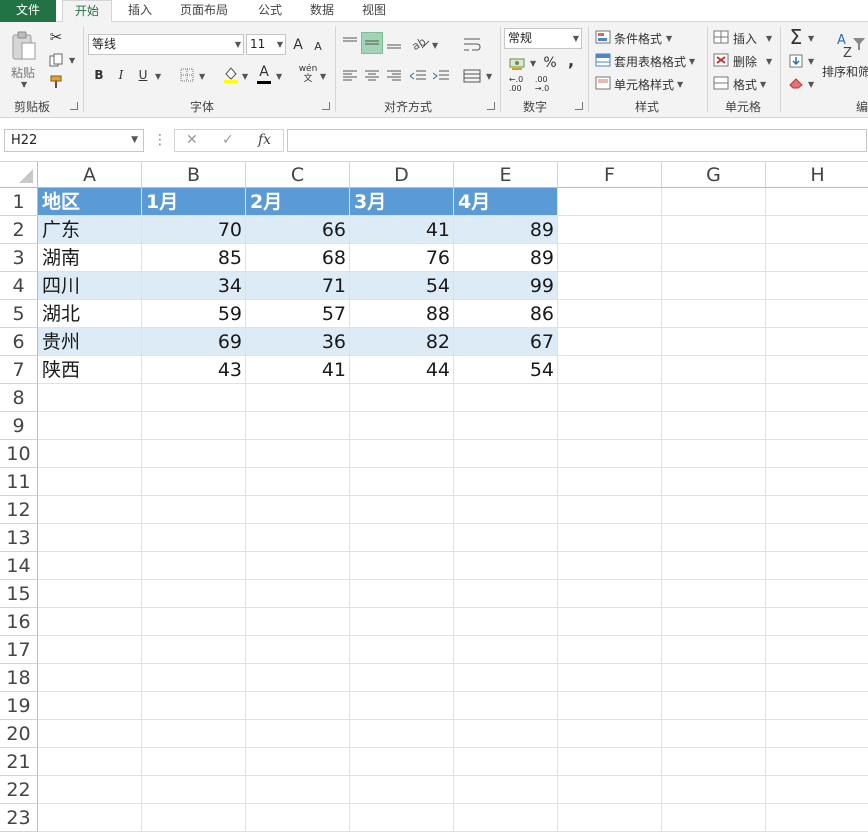 The image size is (868, 832). I want to click on cell-styles-icon, so click(603, 83).